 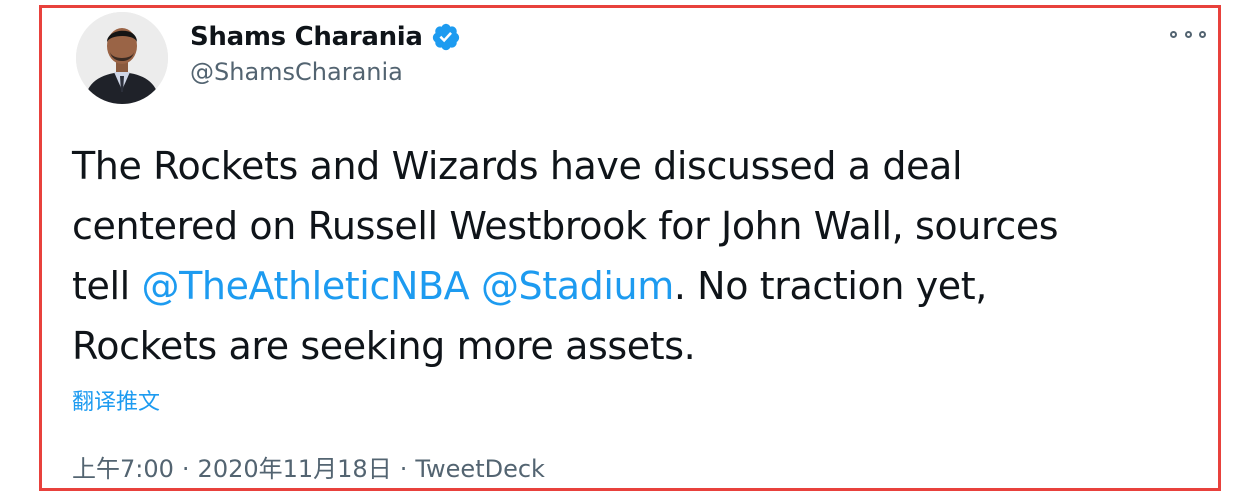 I want to click on tweet-source: TweetDeck, so click(x=480, y=469).